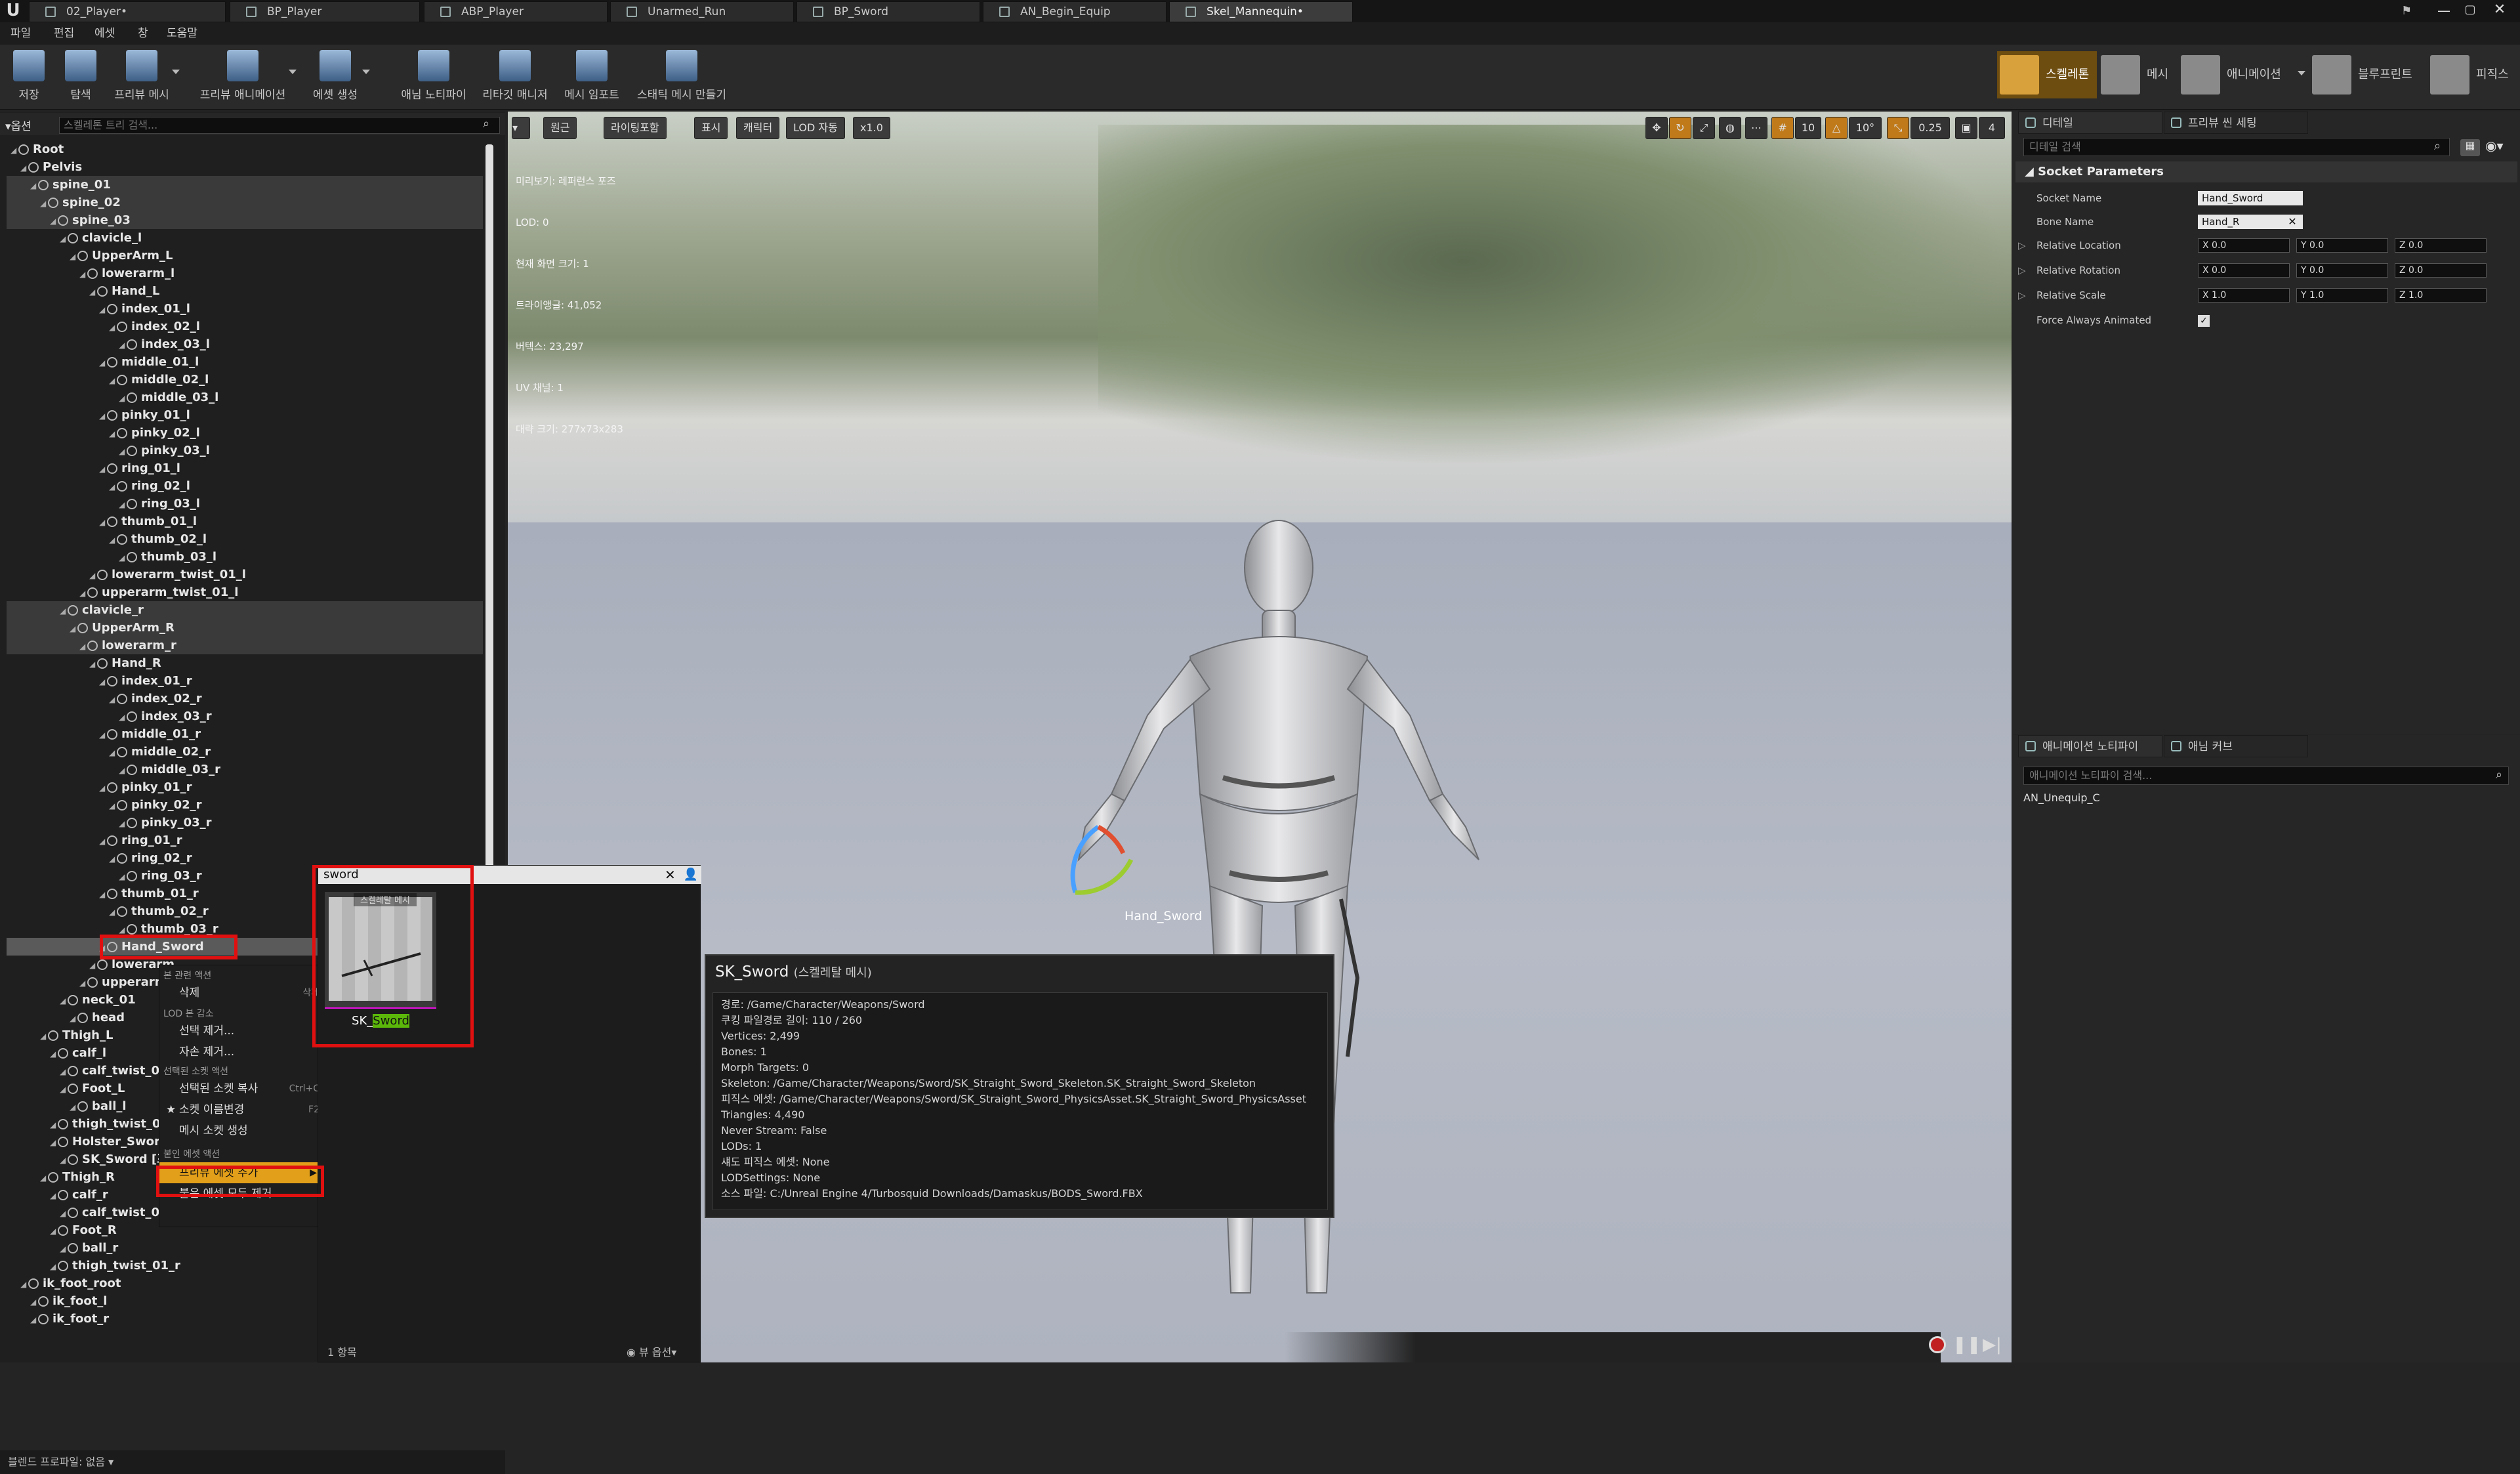 This screenshot has height=1474, width=2520. Describe the element at coordinates (635, 128) in the screenshot. I see `lit-mode-button: 라이팅포함` at that location.